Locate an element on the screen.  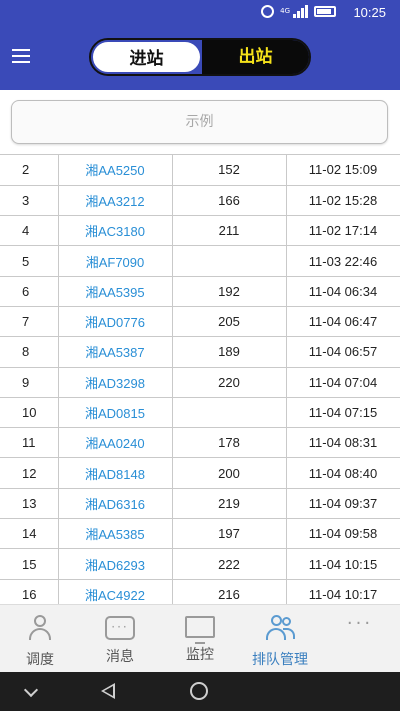
row-number: 5 is located at coordinates (29, 261).